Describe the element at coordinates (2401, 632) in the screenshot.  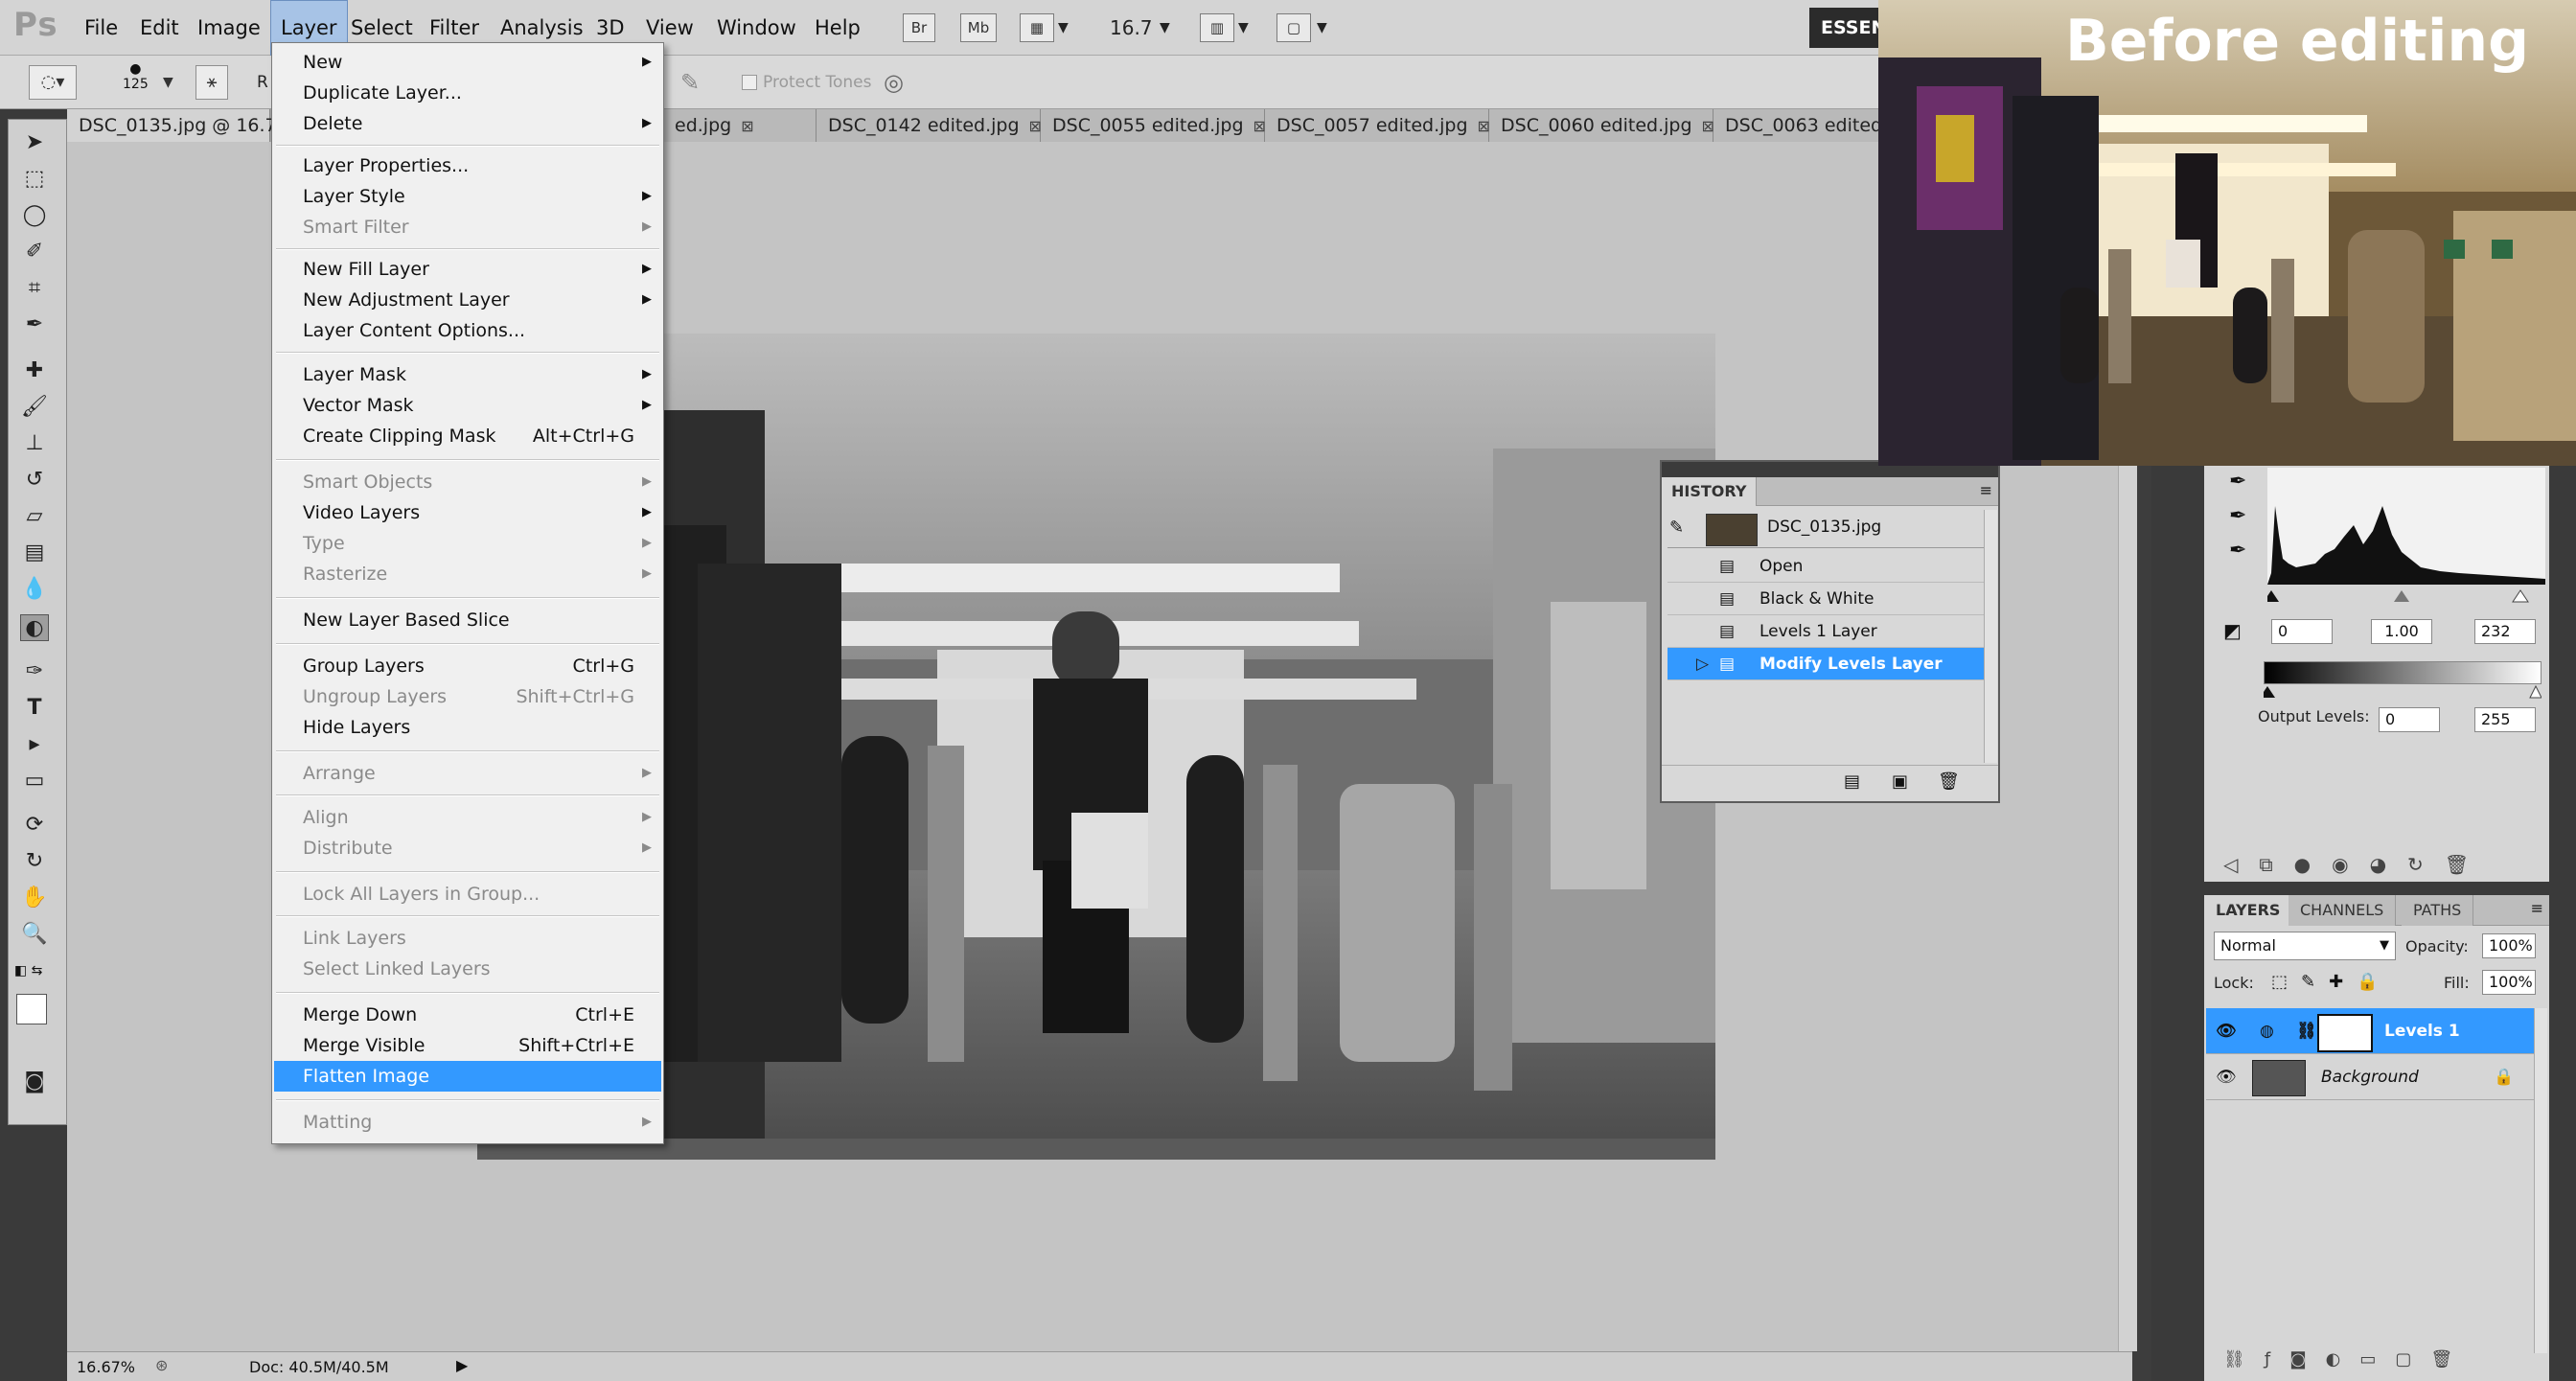
I see `input-gamma-field: 1.00` at that location.